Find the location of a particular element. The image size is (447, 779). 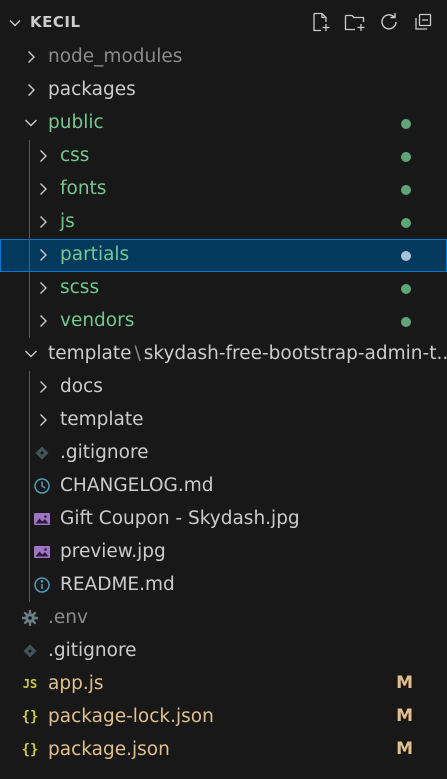

refresh-icon is located at coordinates (389, 22).